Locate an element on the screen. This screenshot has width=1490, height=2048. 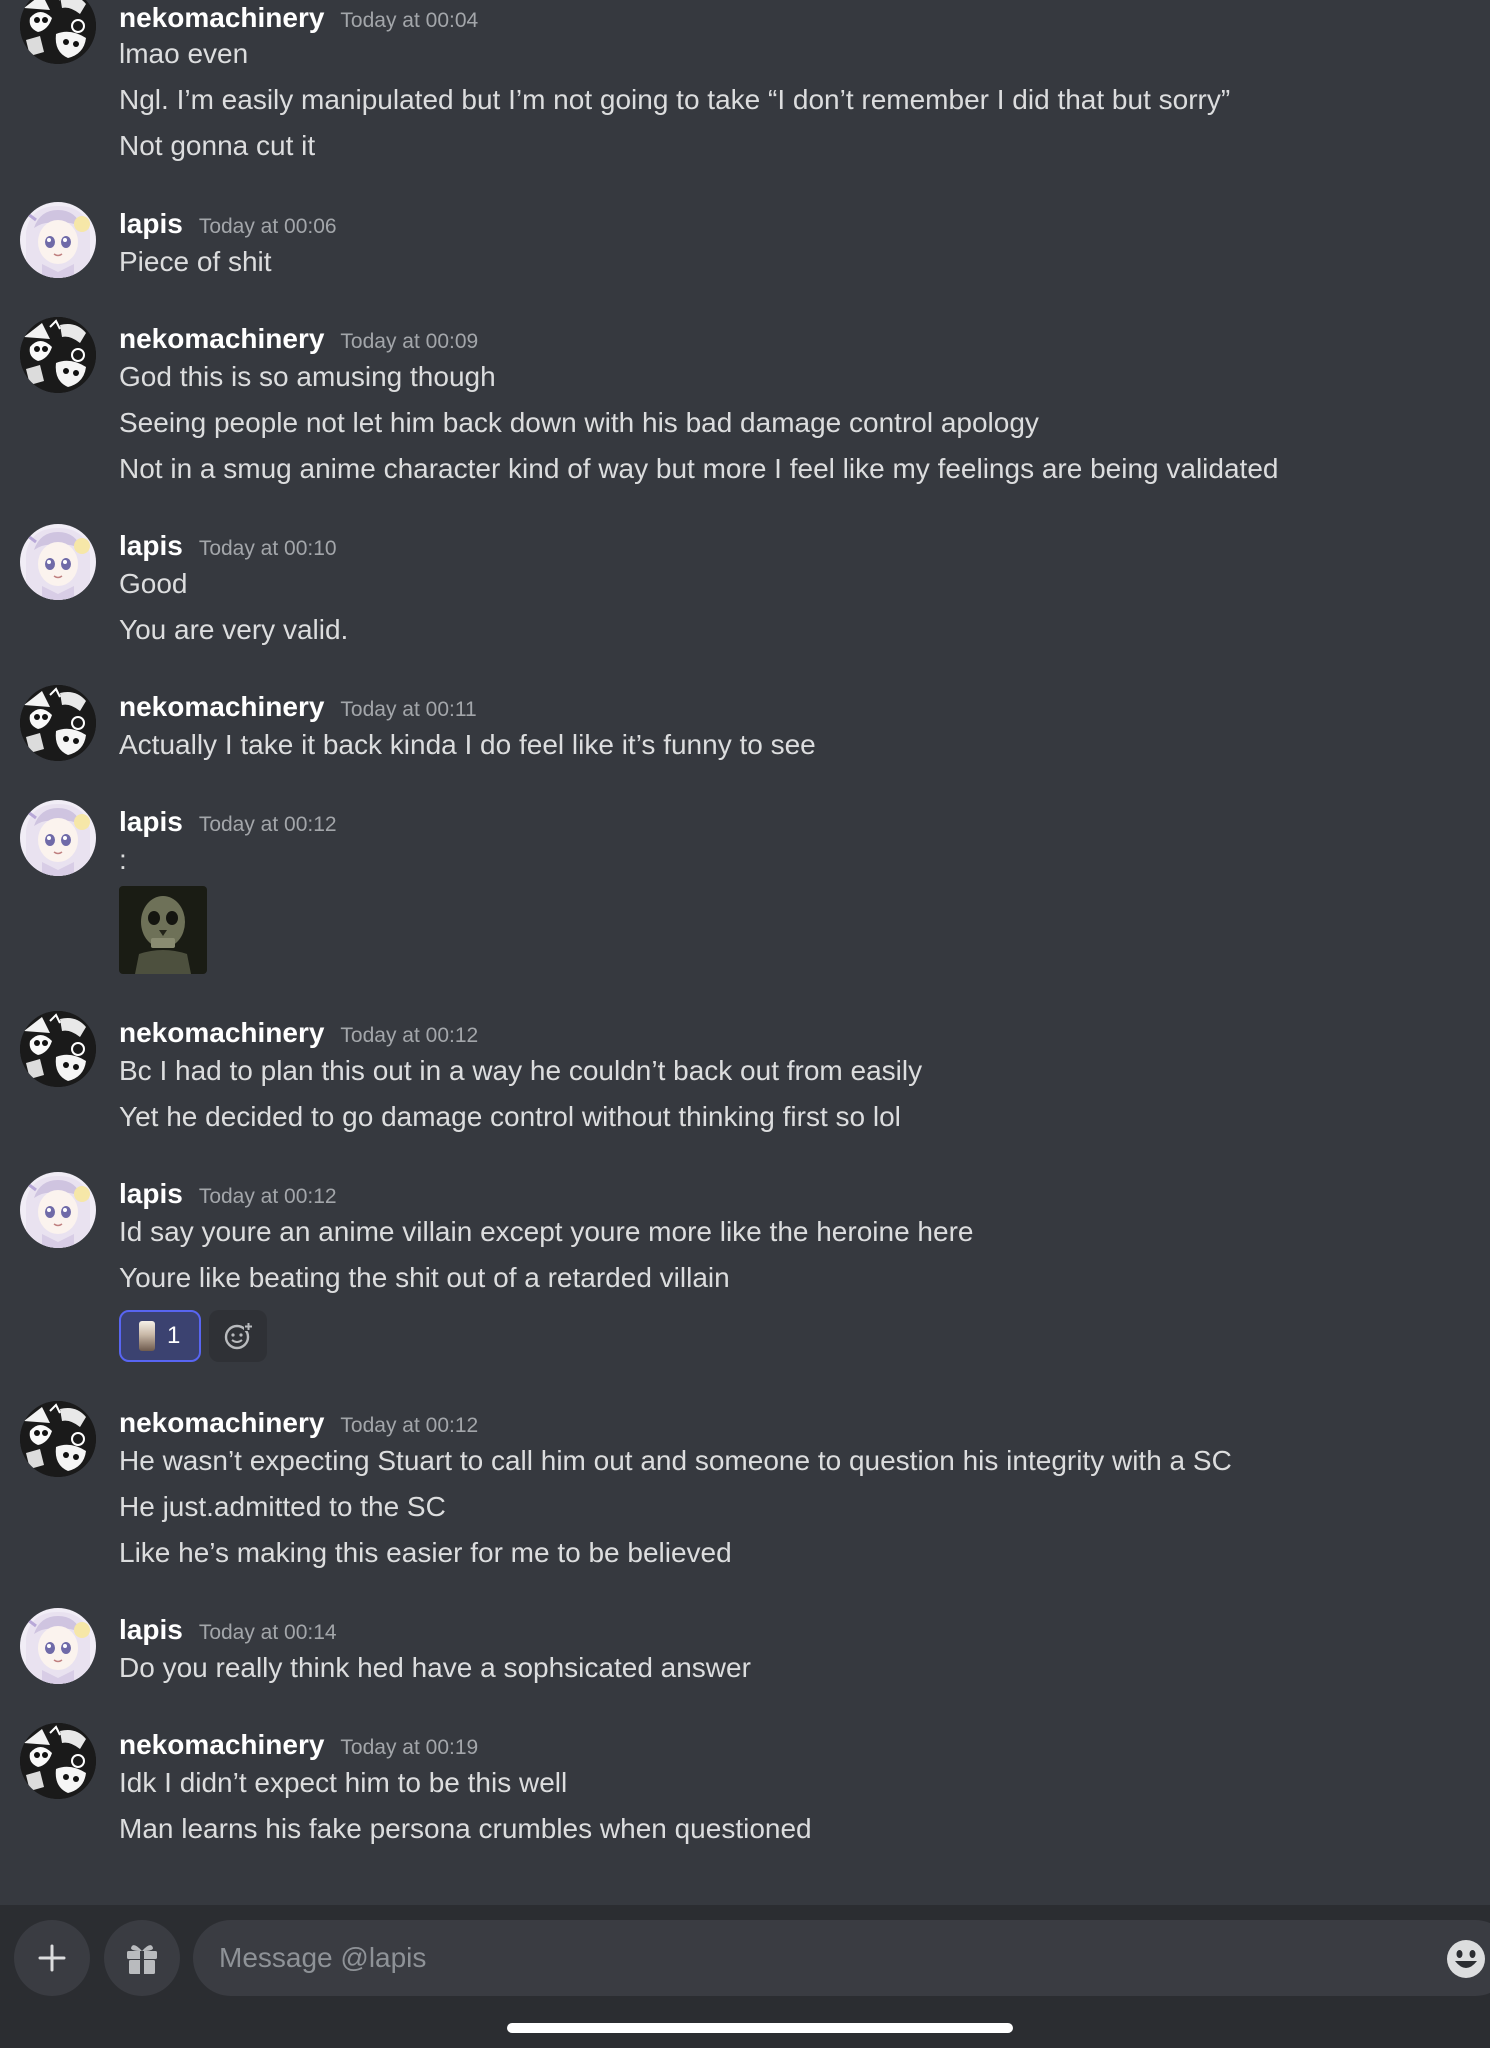
add-reaction-icon is located at coordinates (238, 1336).